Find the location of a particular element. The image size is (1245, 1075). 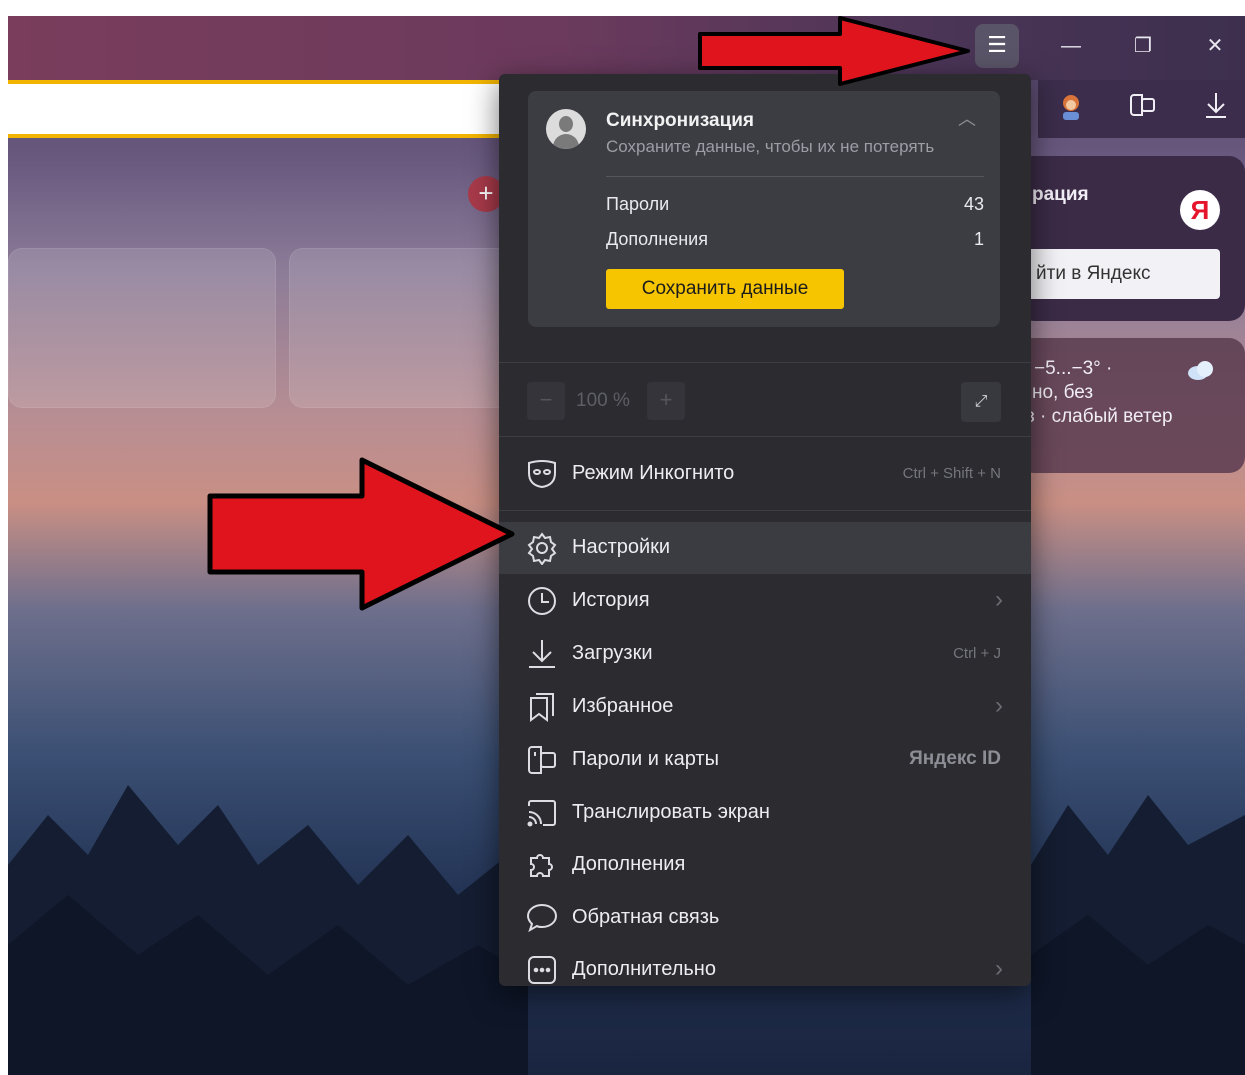

avatar is located at coordinates (566, 129).